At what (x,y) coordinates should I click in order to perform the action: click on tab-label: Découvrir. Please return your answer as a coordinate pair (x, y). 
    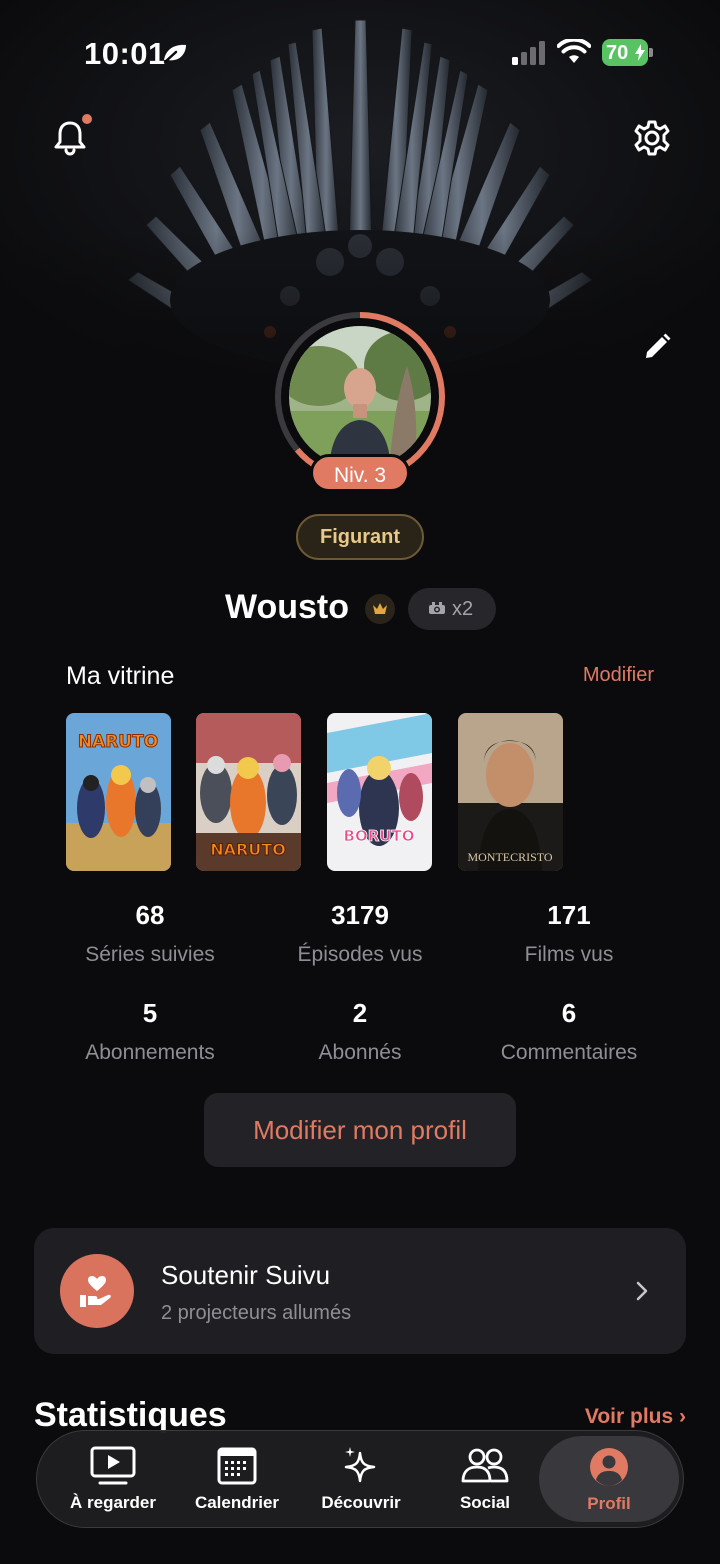
    Looking at the image, I should click on (361, 1502).